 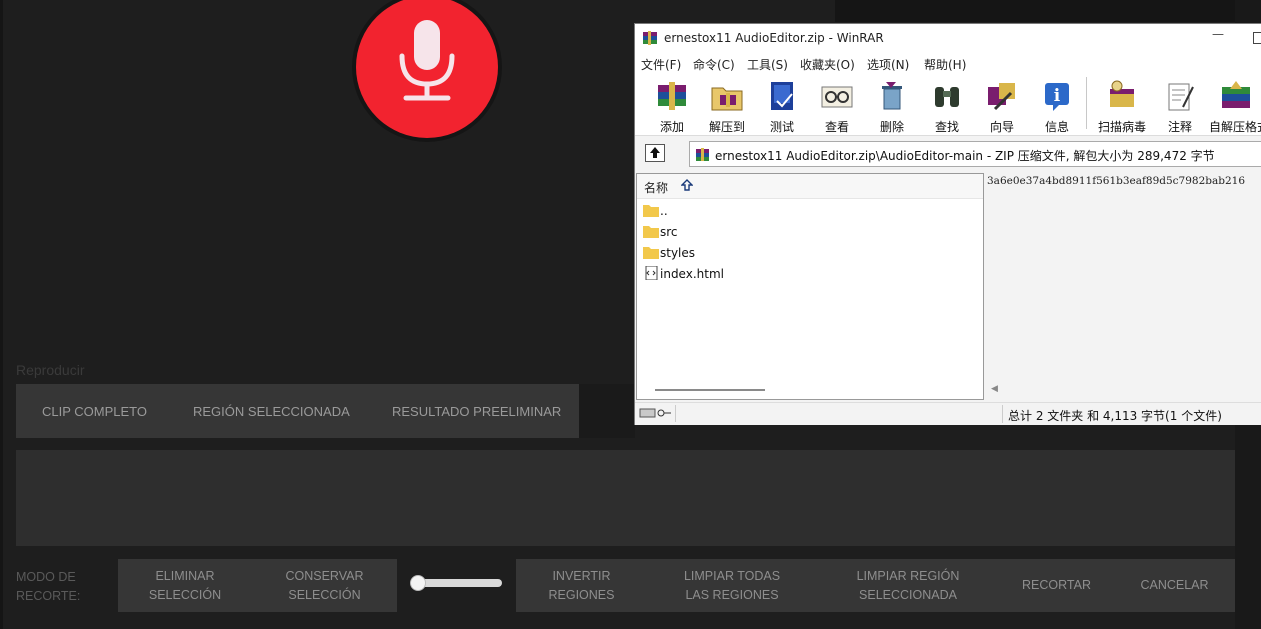 What do you see at coordinates (459, 583) in the screenshot?
I see `zoom-slider-track` at bounding box center [459, 583].